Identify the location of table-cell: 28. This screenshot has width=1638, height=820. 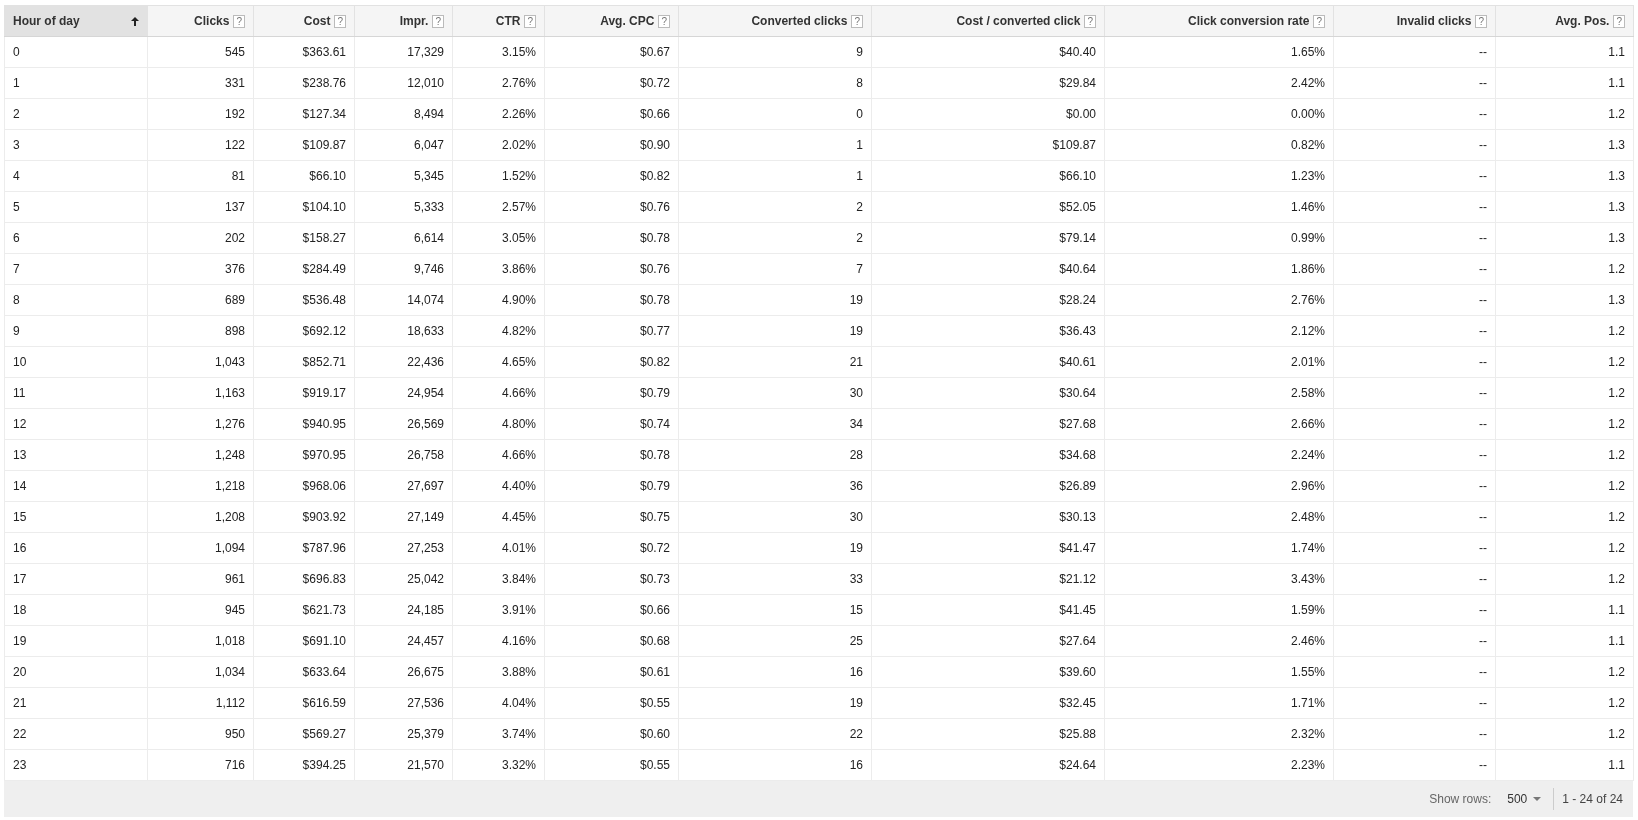
(775, 455).